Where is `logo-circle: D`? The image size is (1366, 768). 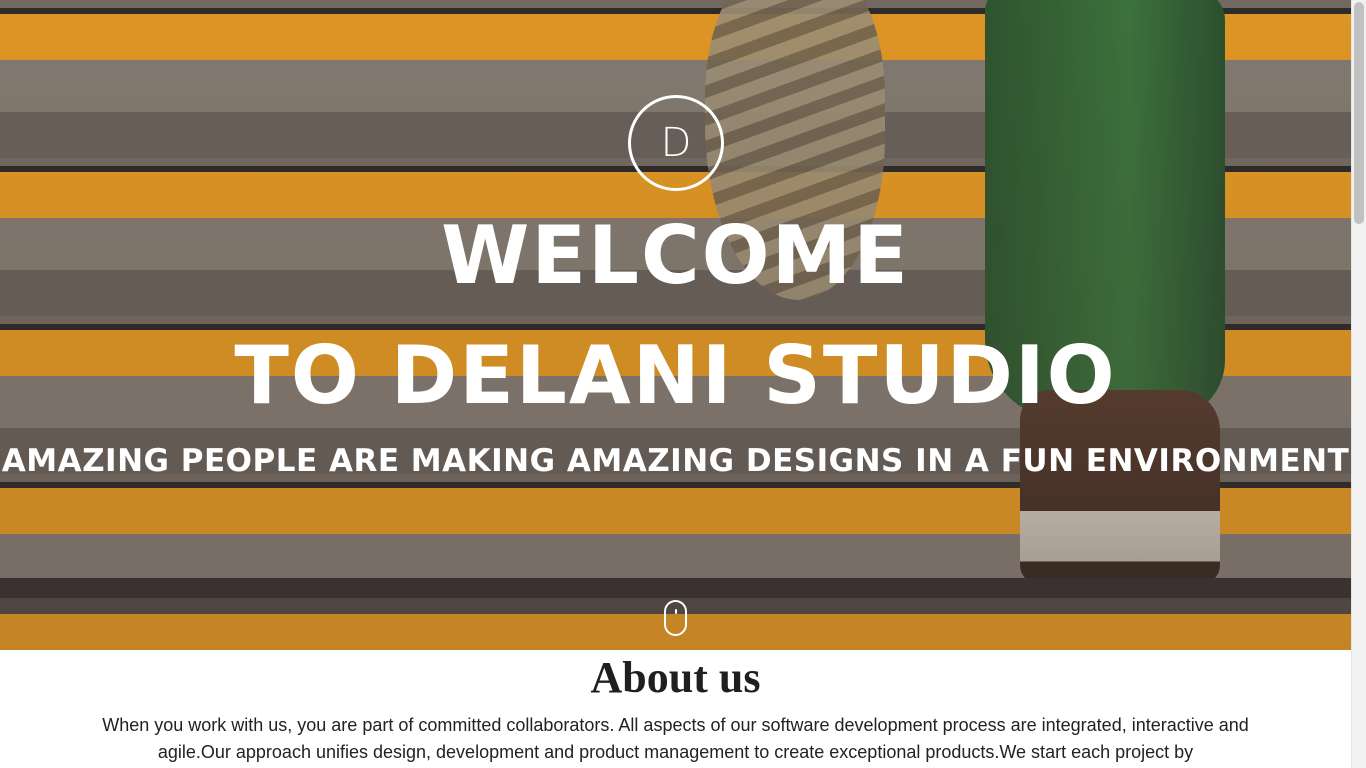 logo-circle: D is located at coordinates (676, 143).